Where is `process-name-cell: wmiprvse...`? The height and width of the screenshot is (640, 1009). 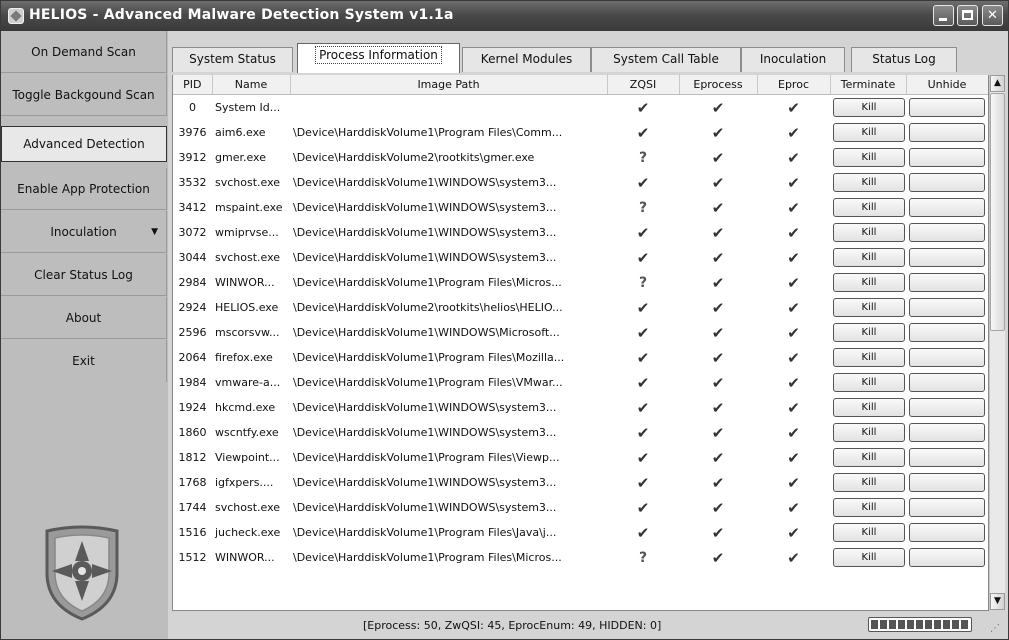
process-name-cell: wmiprvse... is located at coordinates (247, 232).